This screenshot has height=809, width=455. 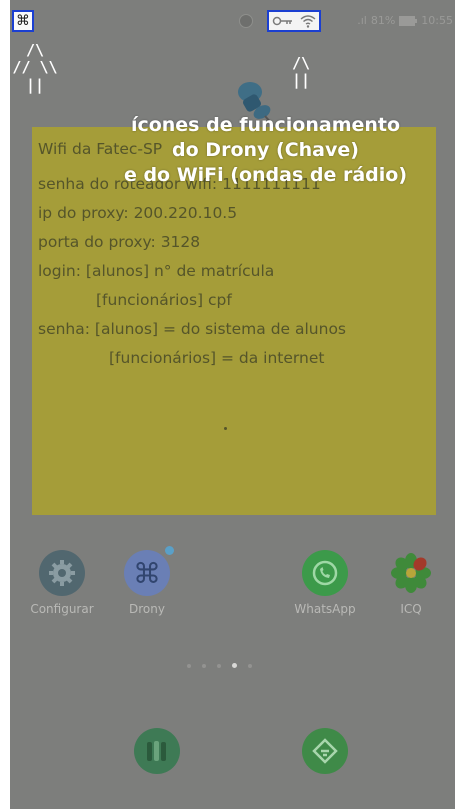 What do you see at coordinates (62, 573) in the screenshot?
I see `gear-icon` at bounding box center [62, 573].